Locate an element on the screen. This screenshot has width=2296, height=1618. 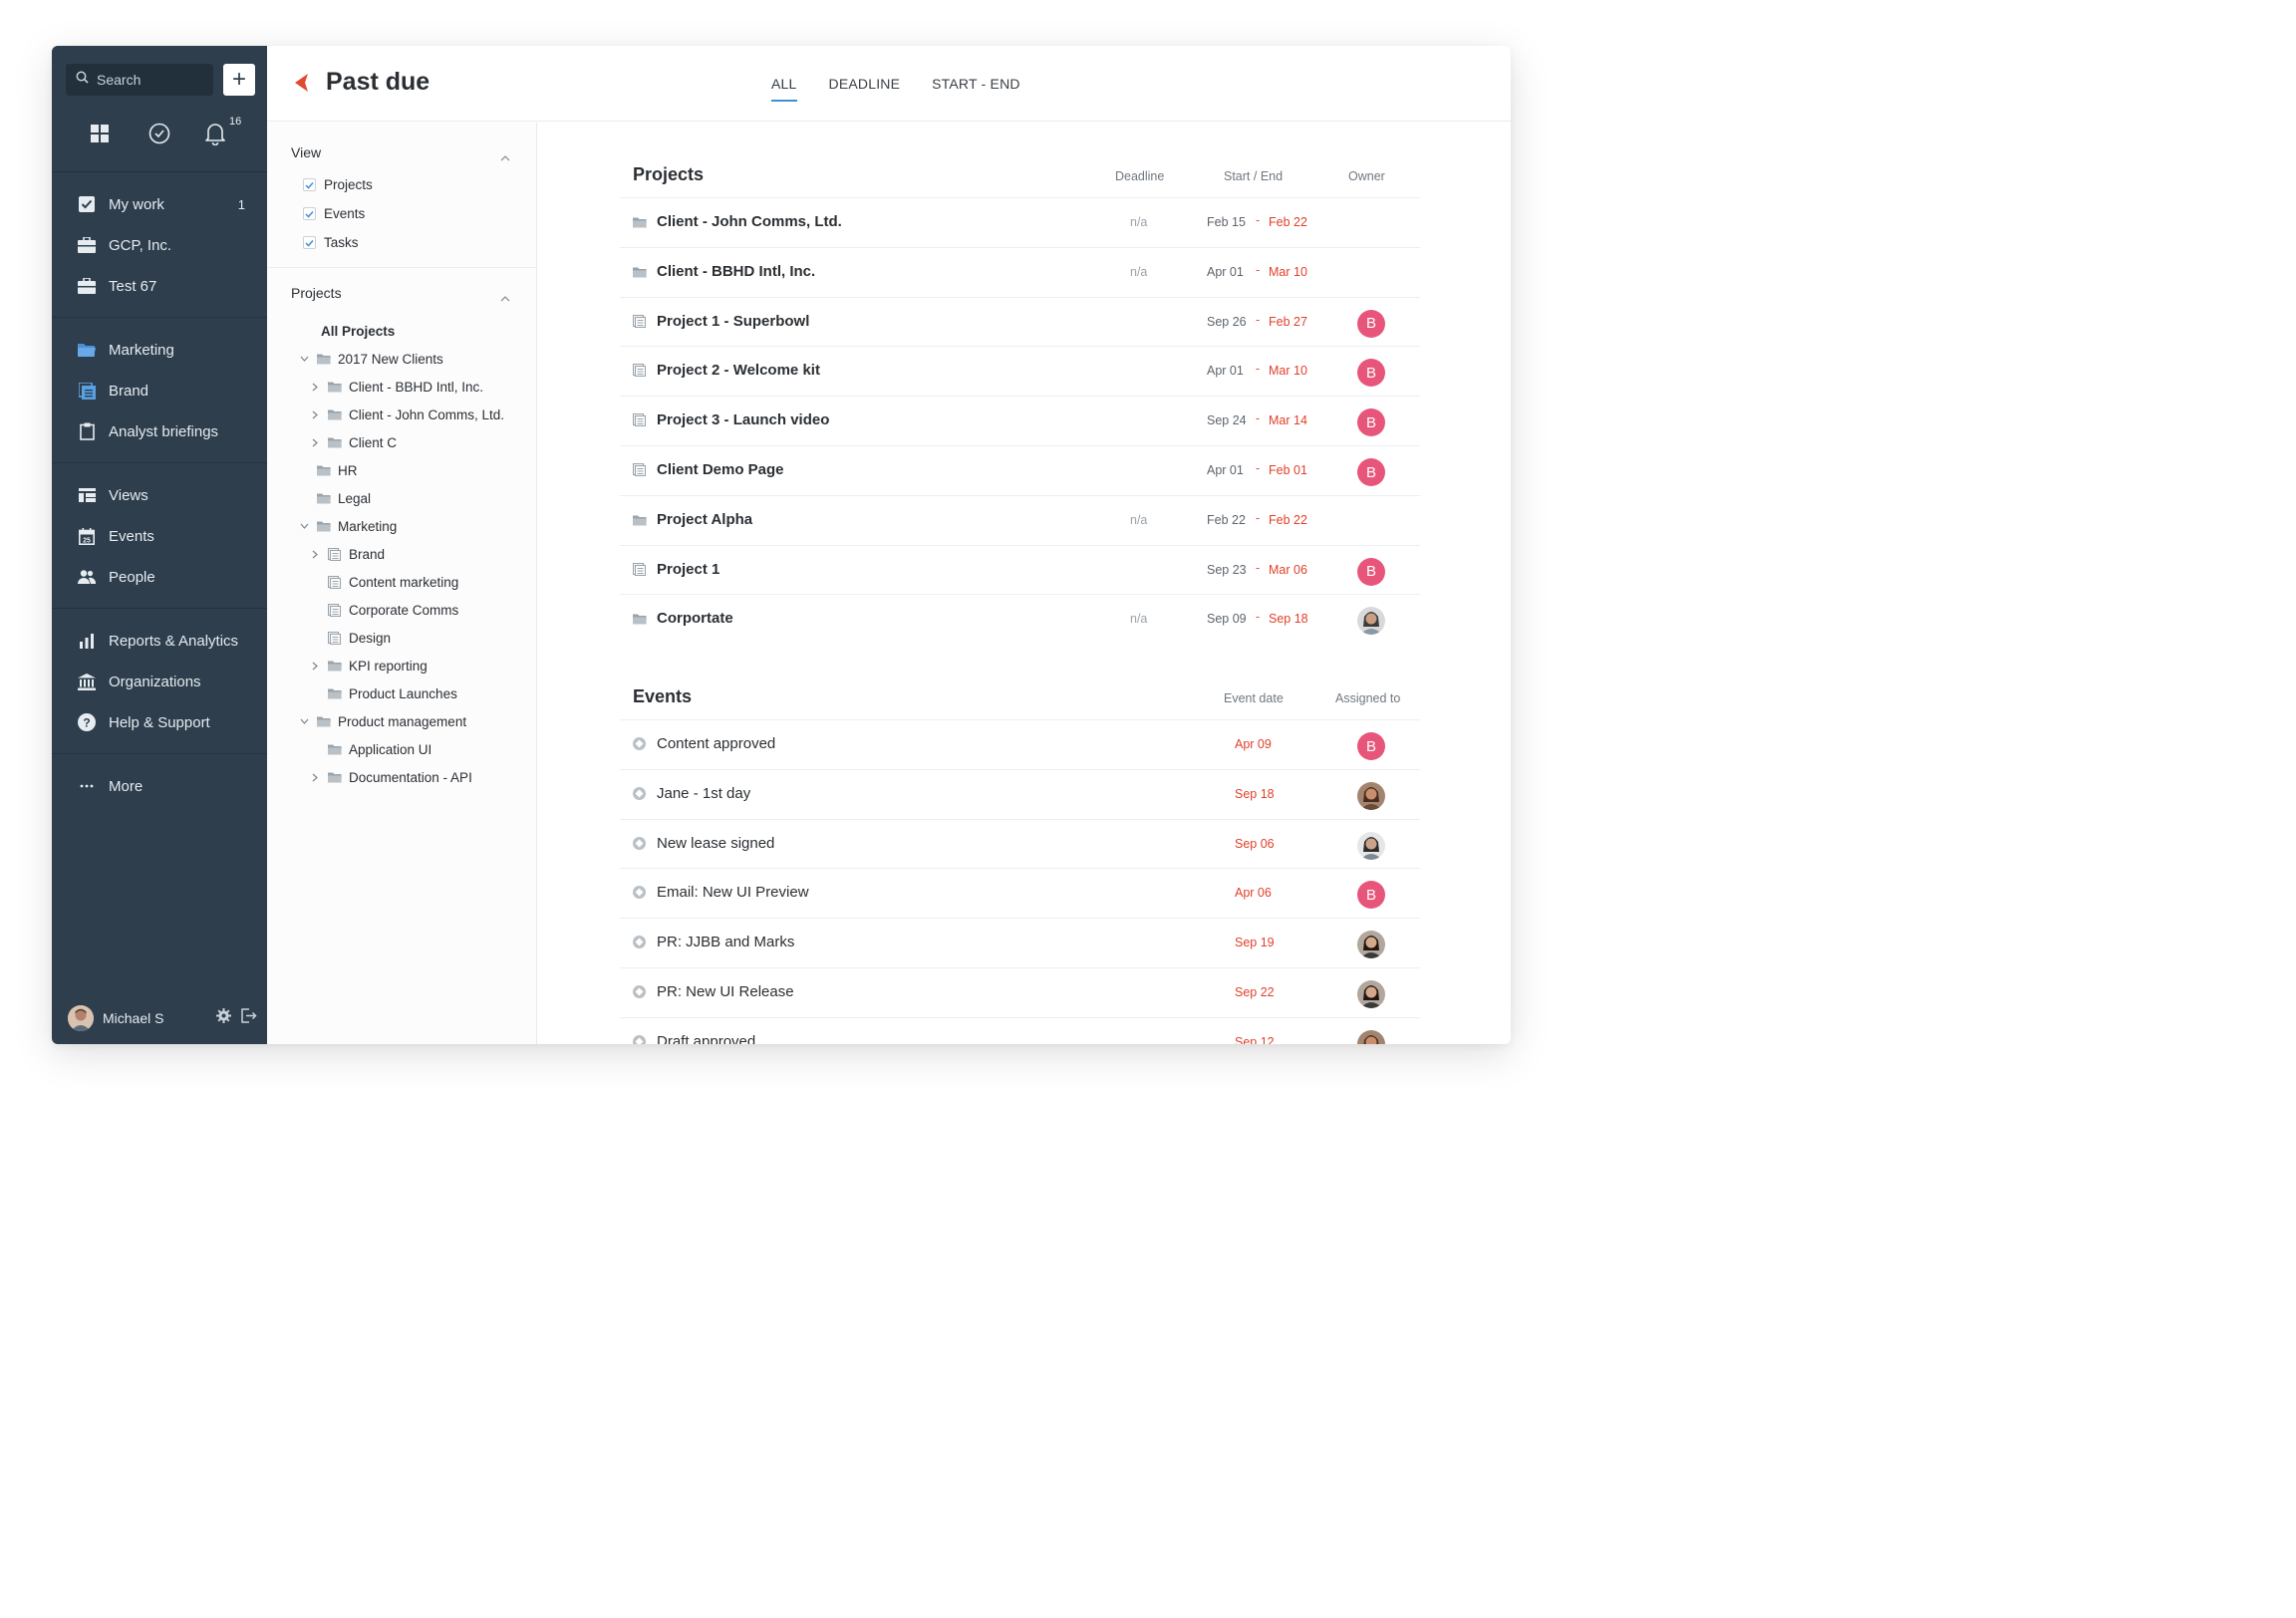
table-row: New lease signed Sep 06 is located at coordinates (1020, 843).